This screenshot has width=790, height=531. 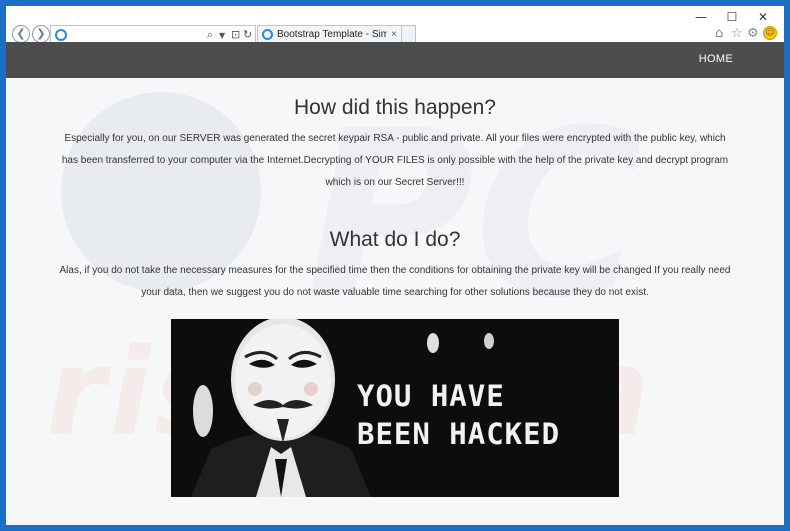 What do you see at coordinates (395, 60) in the screenshot?
I see `navbar: HOME` at bounding box center [395, 60].